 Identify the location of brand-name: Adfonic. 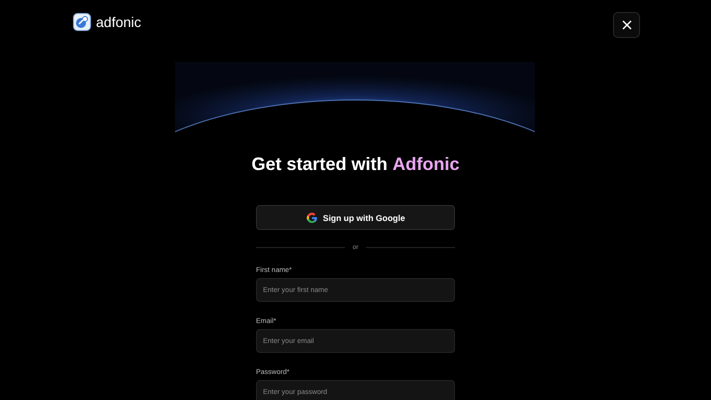
(426, 164).